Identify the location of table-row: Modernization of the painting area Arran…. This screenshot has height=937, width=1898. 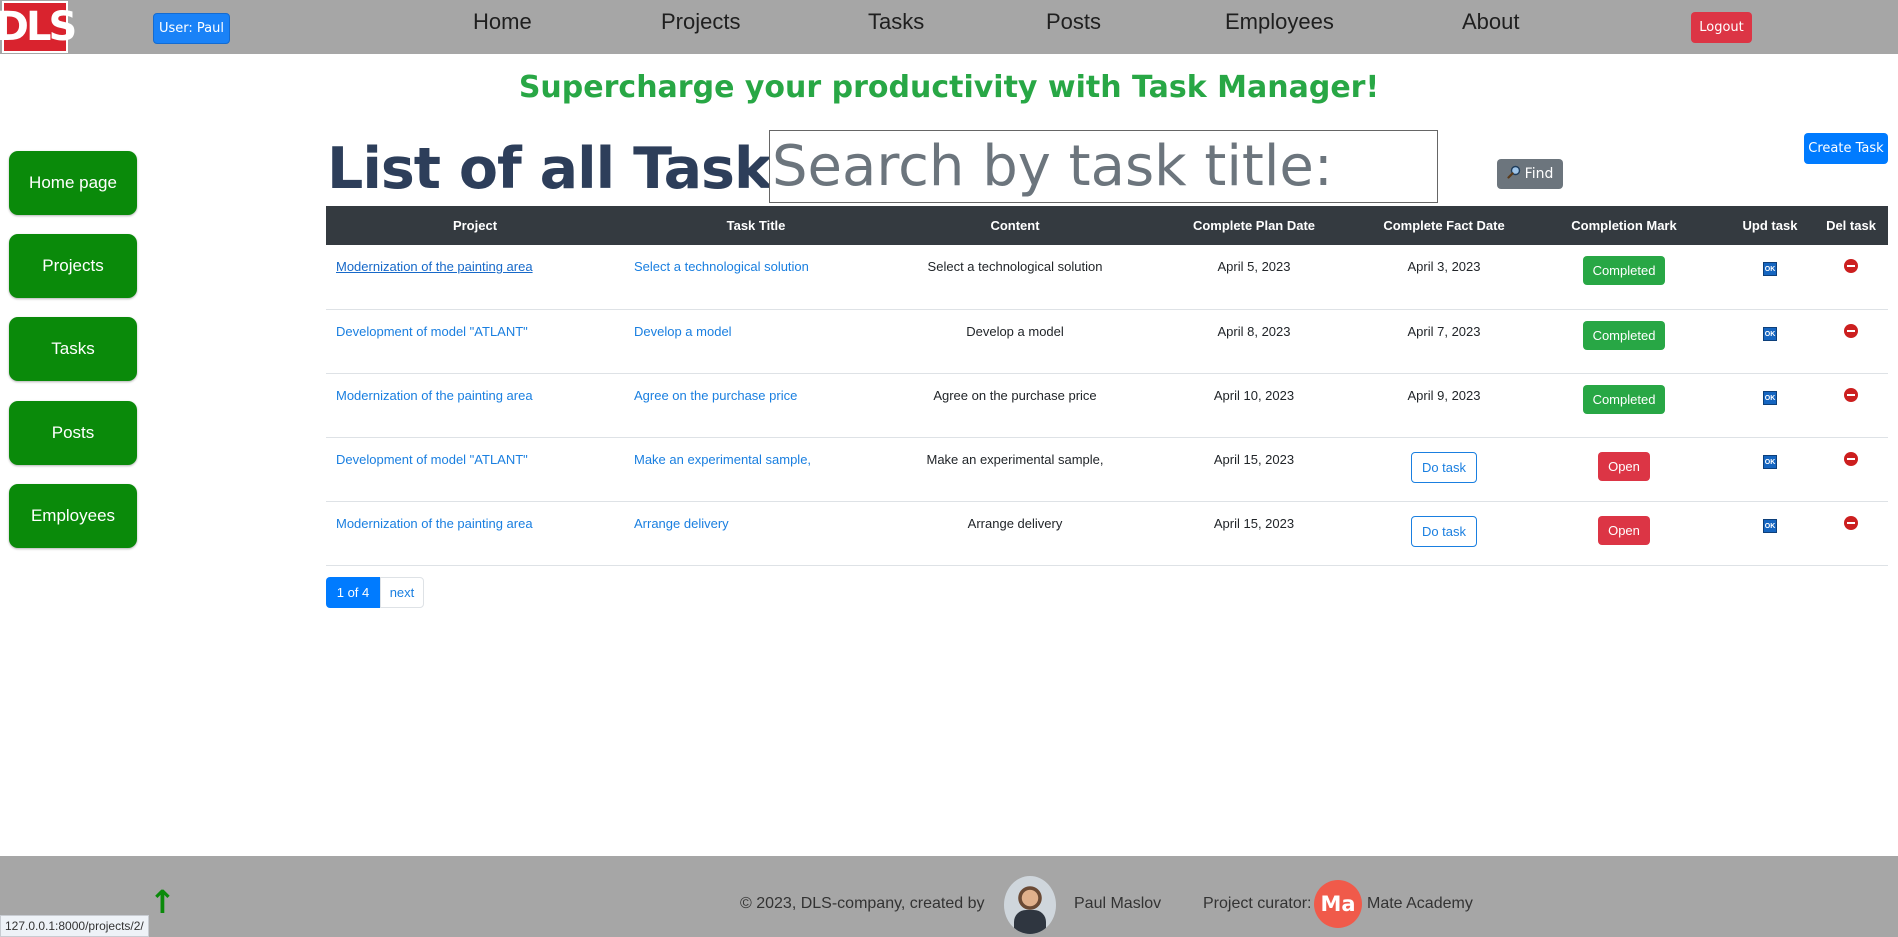
(1107, 533).